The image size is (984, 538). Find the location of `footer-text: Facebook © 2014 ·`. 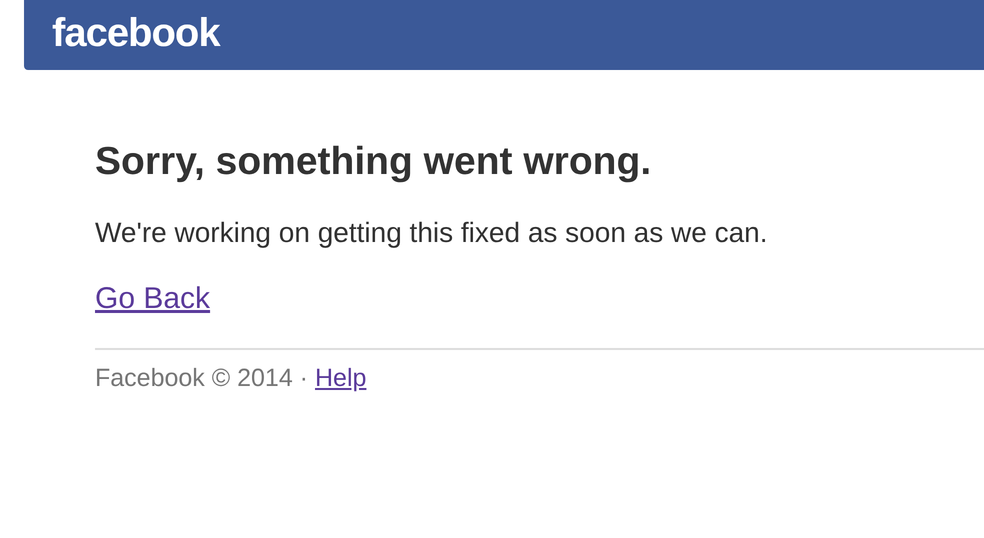

footer-text: Facebook © 2014 · is located at coordinates (201, 378).